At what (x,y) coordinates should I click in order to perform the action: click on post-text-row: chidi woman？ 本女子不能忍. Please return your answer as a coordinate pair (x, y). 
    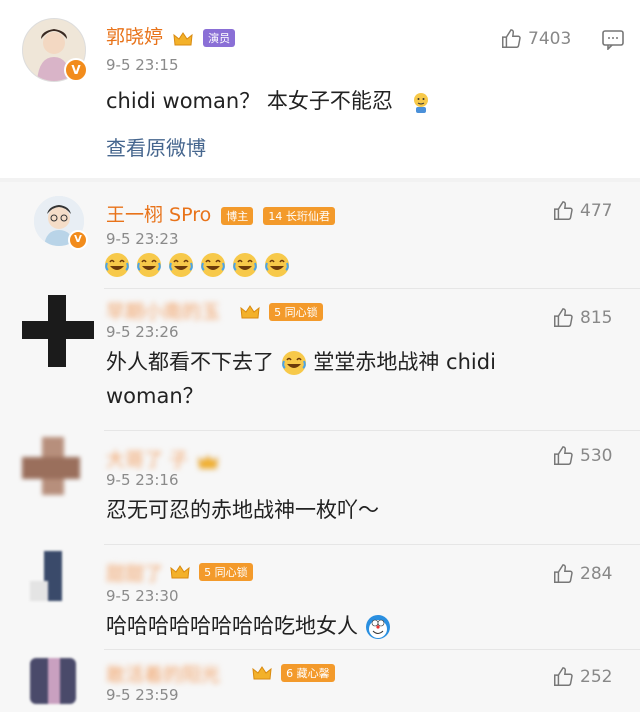
    Looking at the image, I should click on (270, 101).